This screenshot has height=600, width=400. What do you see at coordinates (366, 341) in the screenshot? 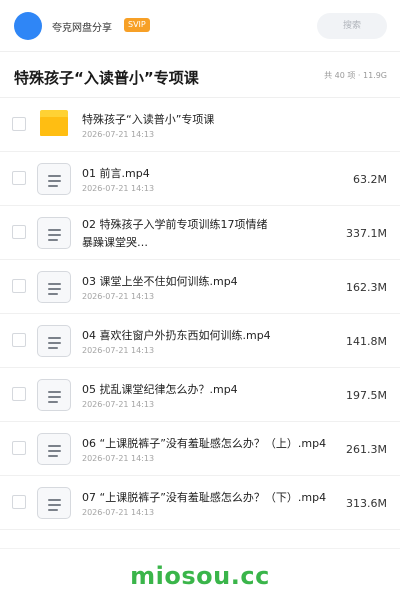
I see `item-size: 141.8M` at bounding box center [366, 341].